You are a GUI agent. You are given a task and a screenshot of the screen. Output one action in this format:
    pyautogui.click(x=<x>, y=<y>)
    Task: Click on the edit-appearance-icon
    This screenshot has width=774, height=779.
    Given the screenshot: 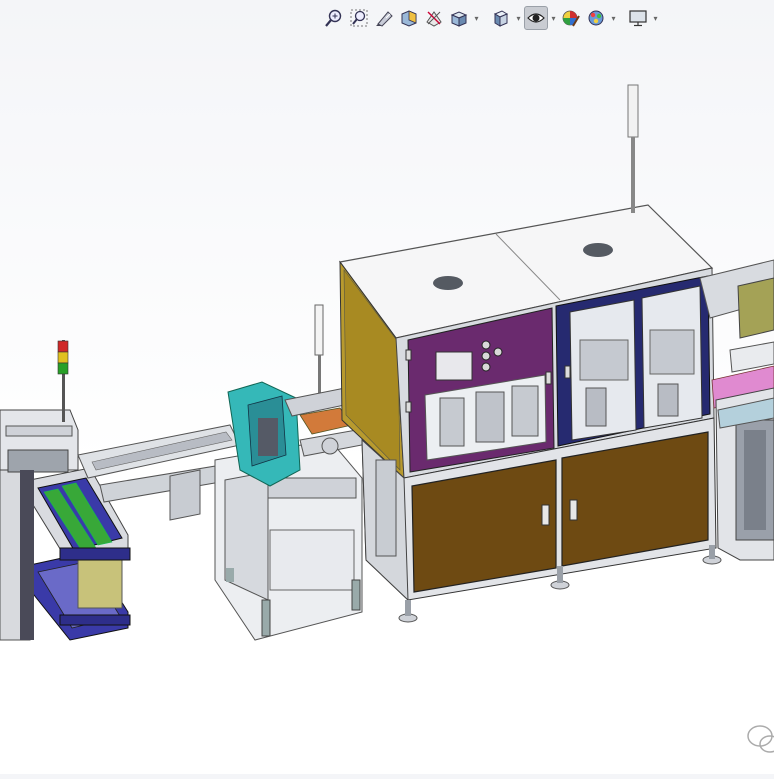 What is the action you would take?
    pyautogui.click(x=571, y=18)
    